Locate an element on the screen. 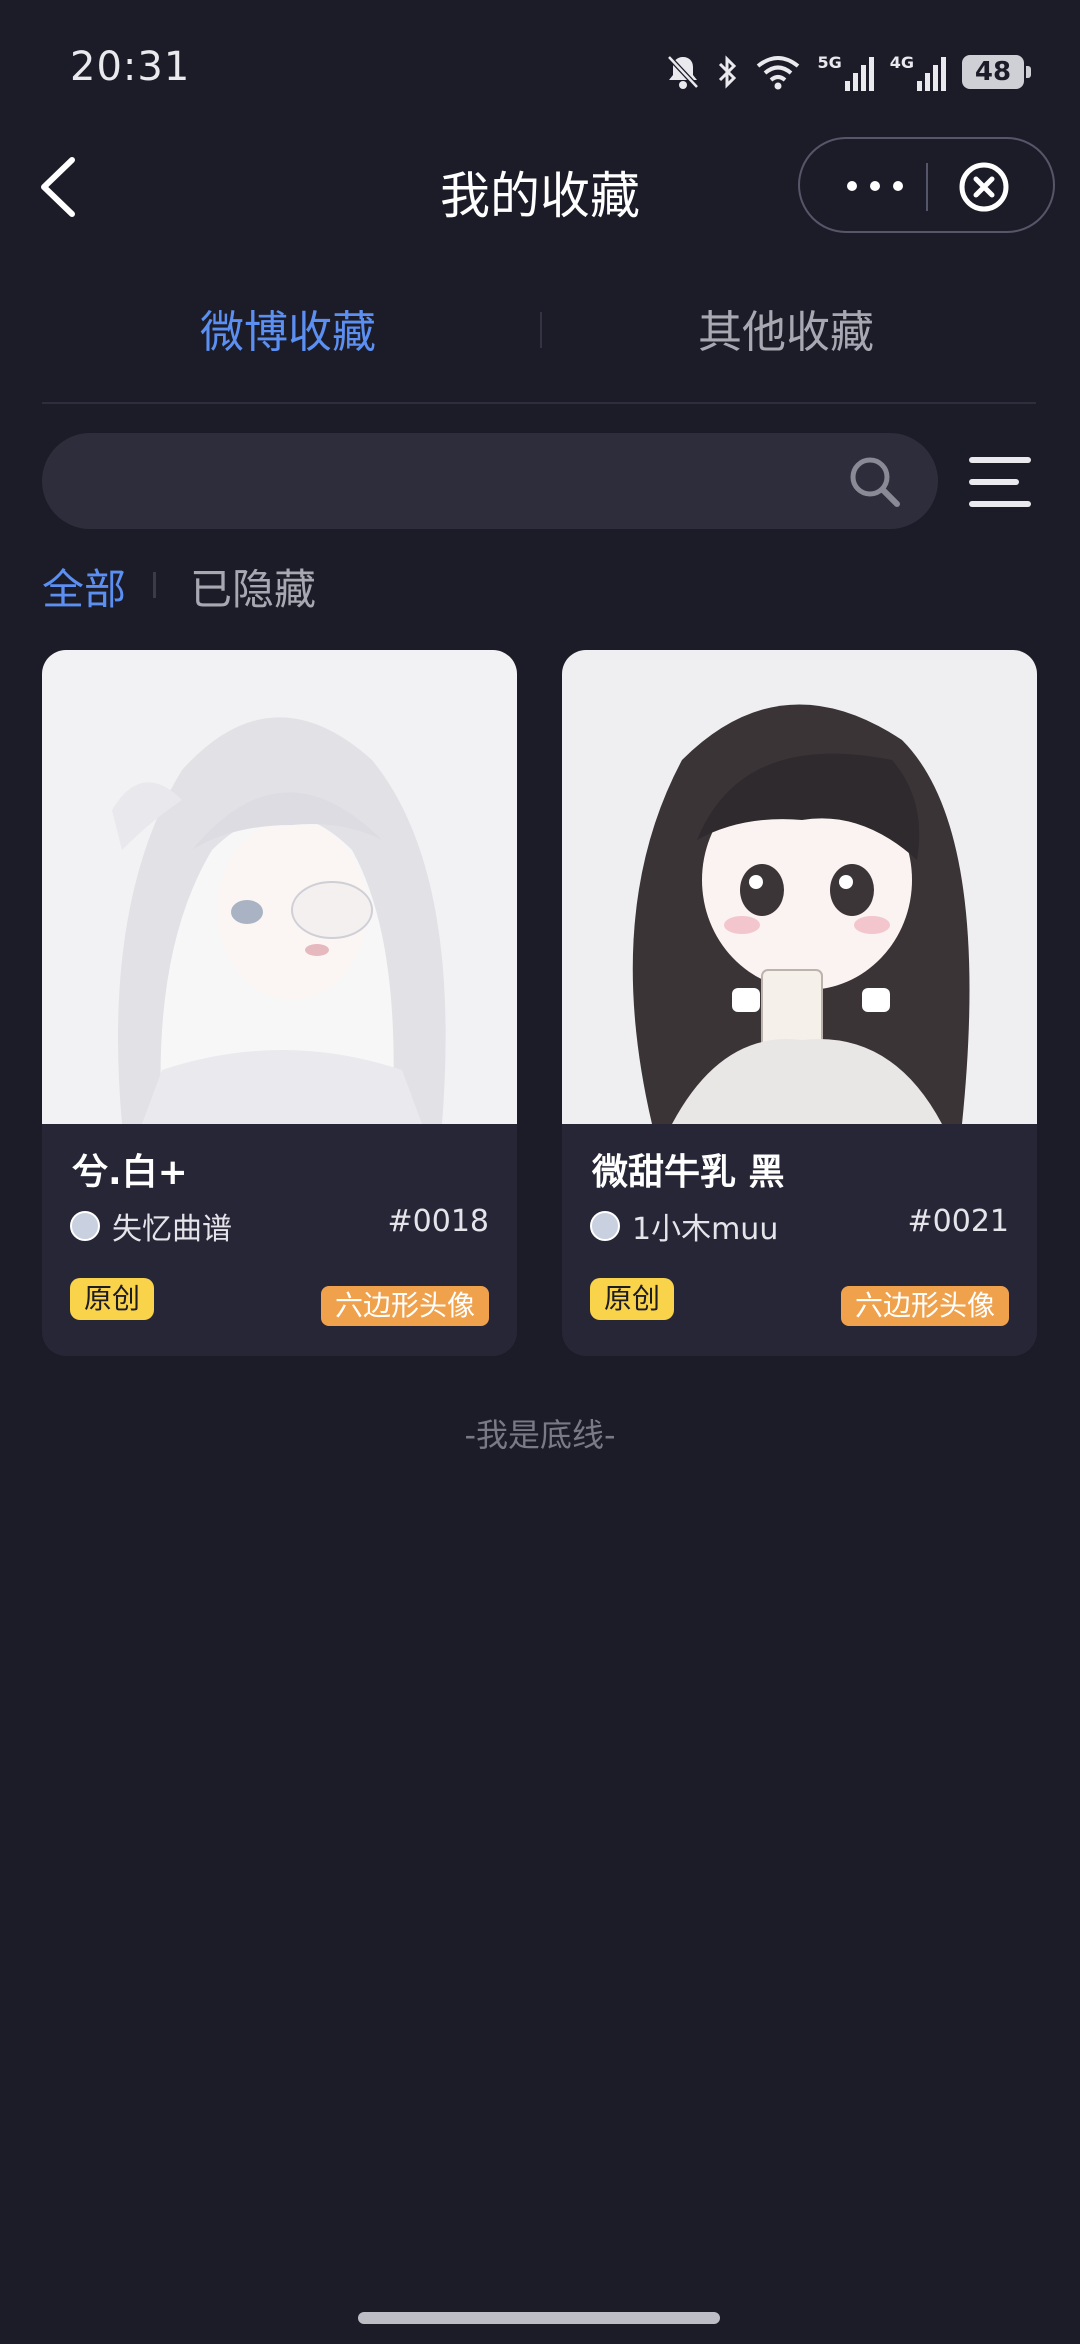 The image size is (1080, 2344). collection-card: 兮.白+ 失忆曲谱 #0018 原创 六边形头像 is located at coordinates (279, 1003).